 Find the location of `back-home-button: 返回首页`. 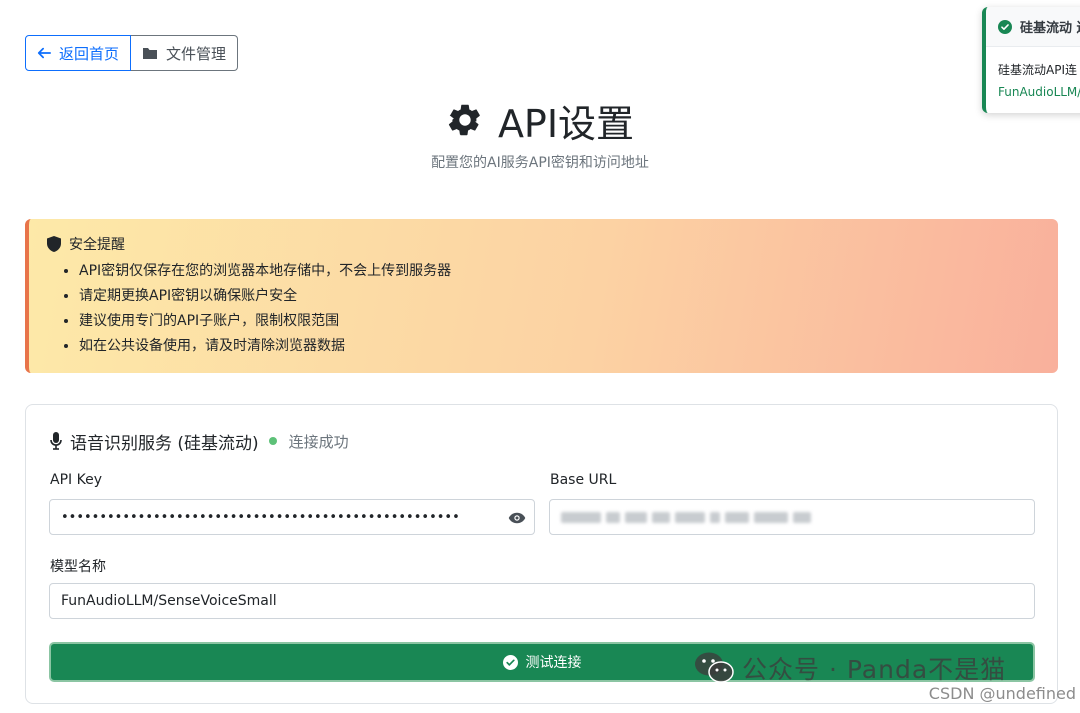

back-home-button: 返回首页 is located at coordinates (78, 53).